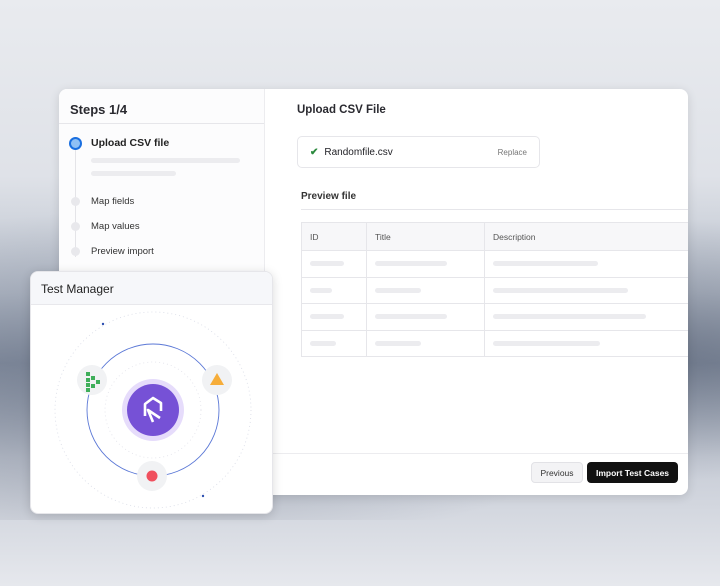 This screenshot has width=720, height=586. What do you see at coordinates (334, 236) in the screenshot?
I see `col-id: ID` at bounding box center [334, 236].